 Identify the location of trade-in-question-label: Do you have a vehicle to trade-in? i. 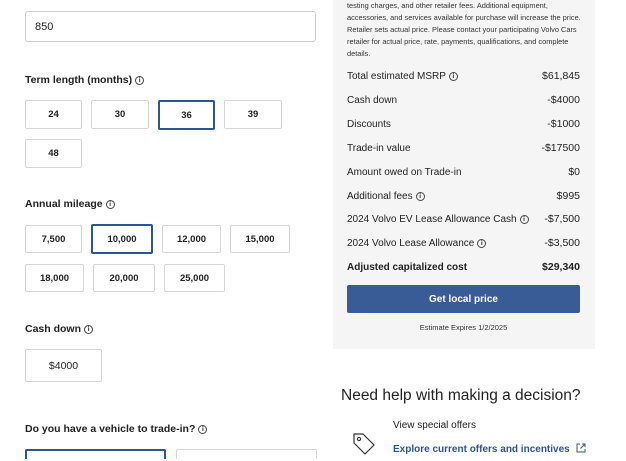
(116, 429).